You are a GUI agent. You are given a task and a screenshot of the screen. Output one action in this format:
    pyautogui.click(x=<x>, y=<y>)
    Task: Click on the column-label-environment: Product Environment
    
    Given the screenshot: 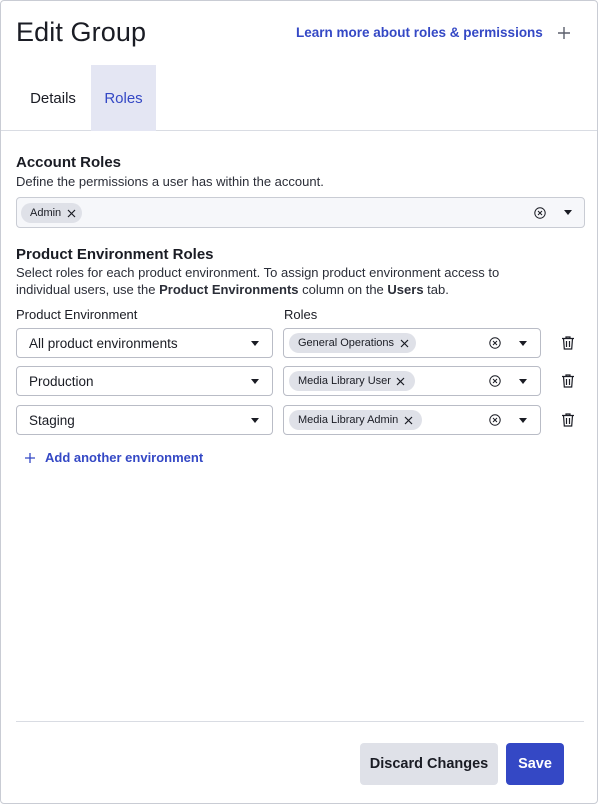 What is the action you would take?
    pyautogui.click(x=77, y=314)
    